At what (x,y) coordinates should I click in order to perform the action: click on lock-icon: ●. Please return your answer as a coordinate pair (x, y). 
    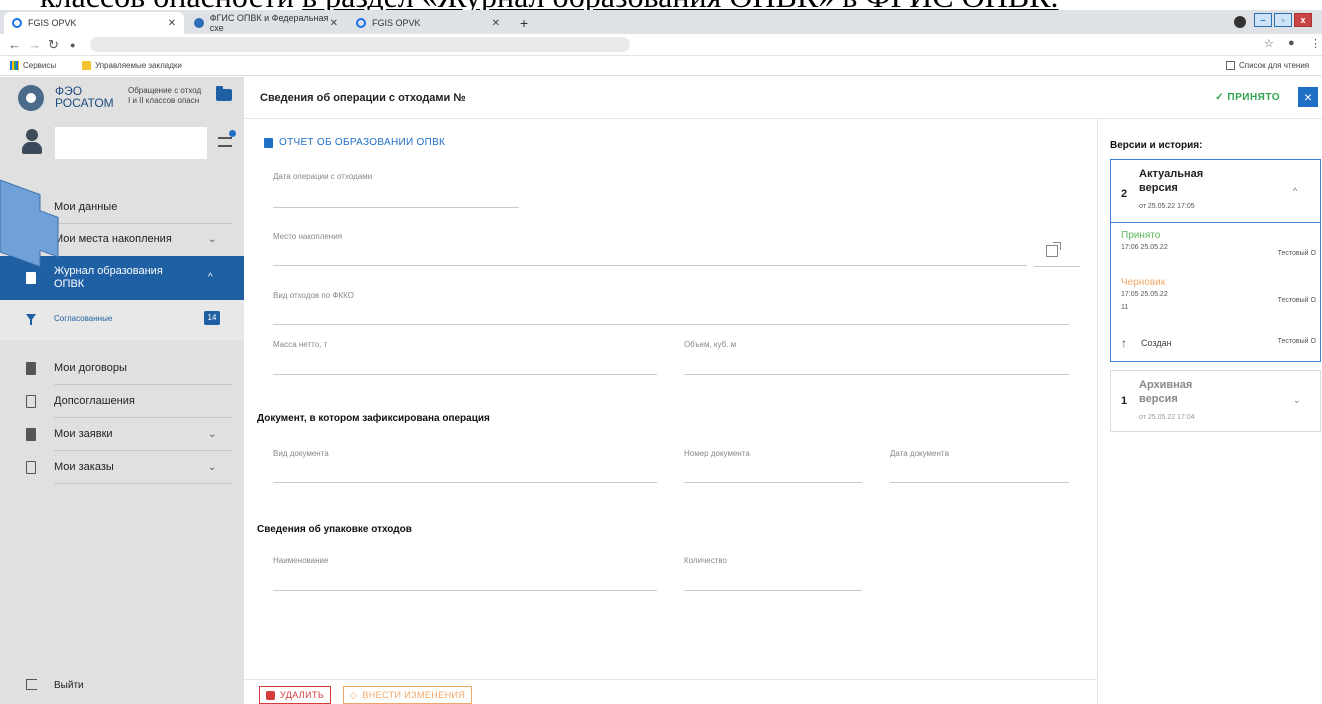
    Looking at the image, I should click on (73, 45).